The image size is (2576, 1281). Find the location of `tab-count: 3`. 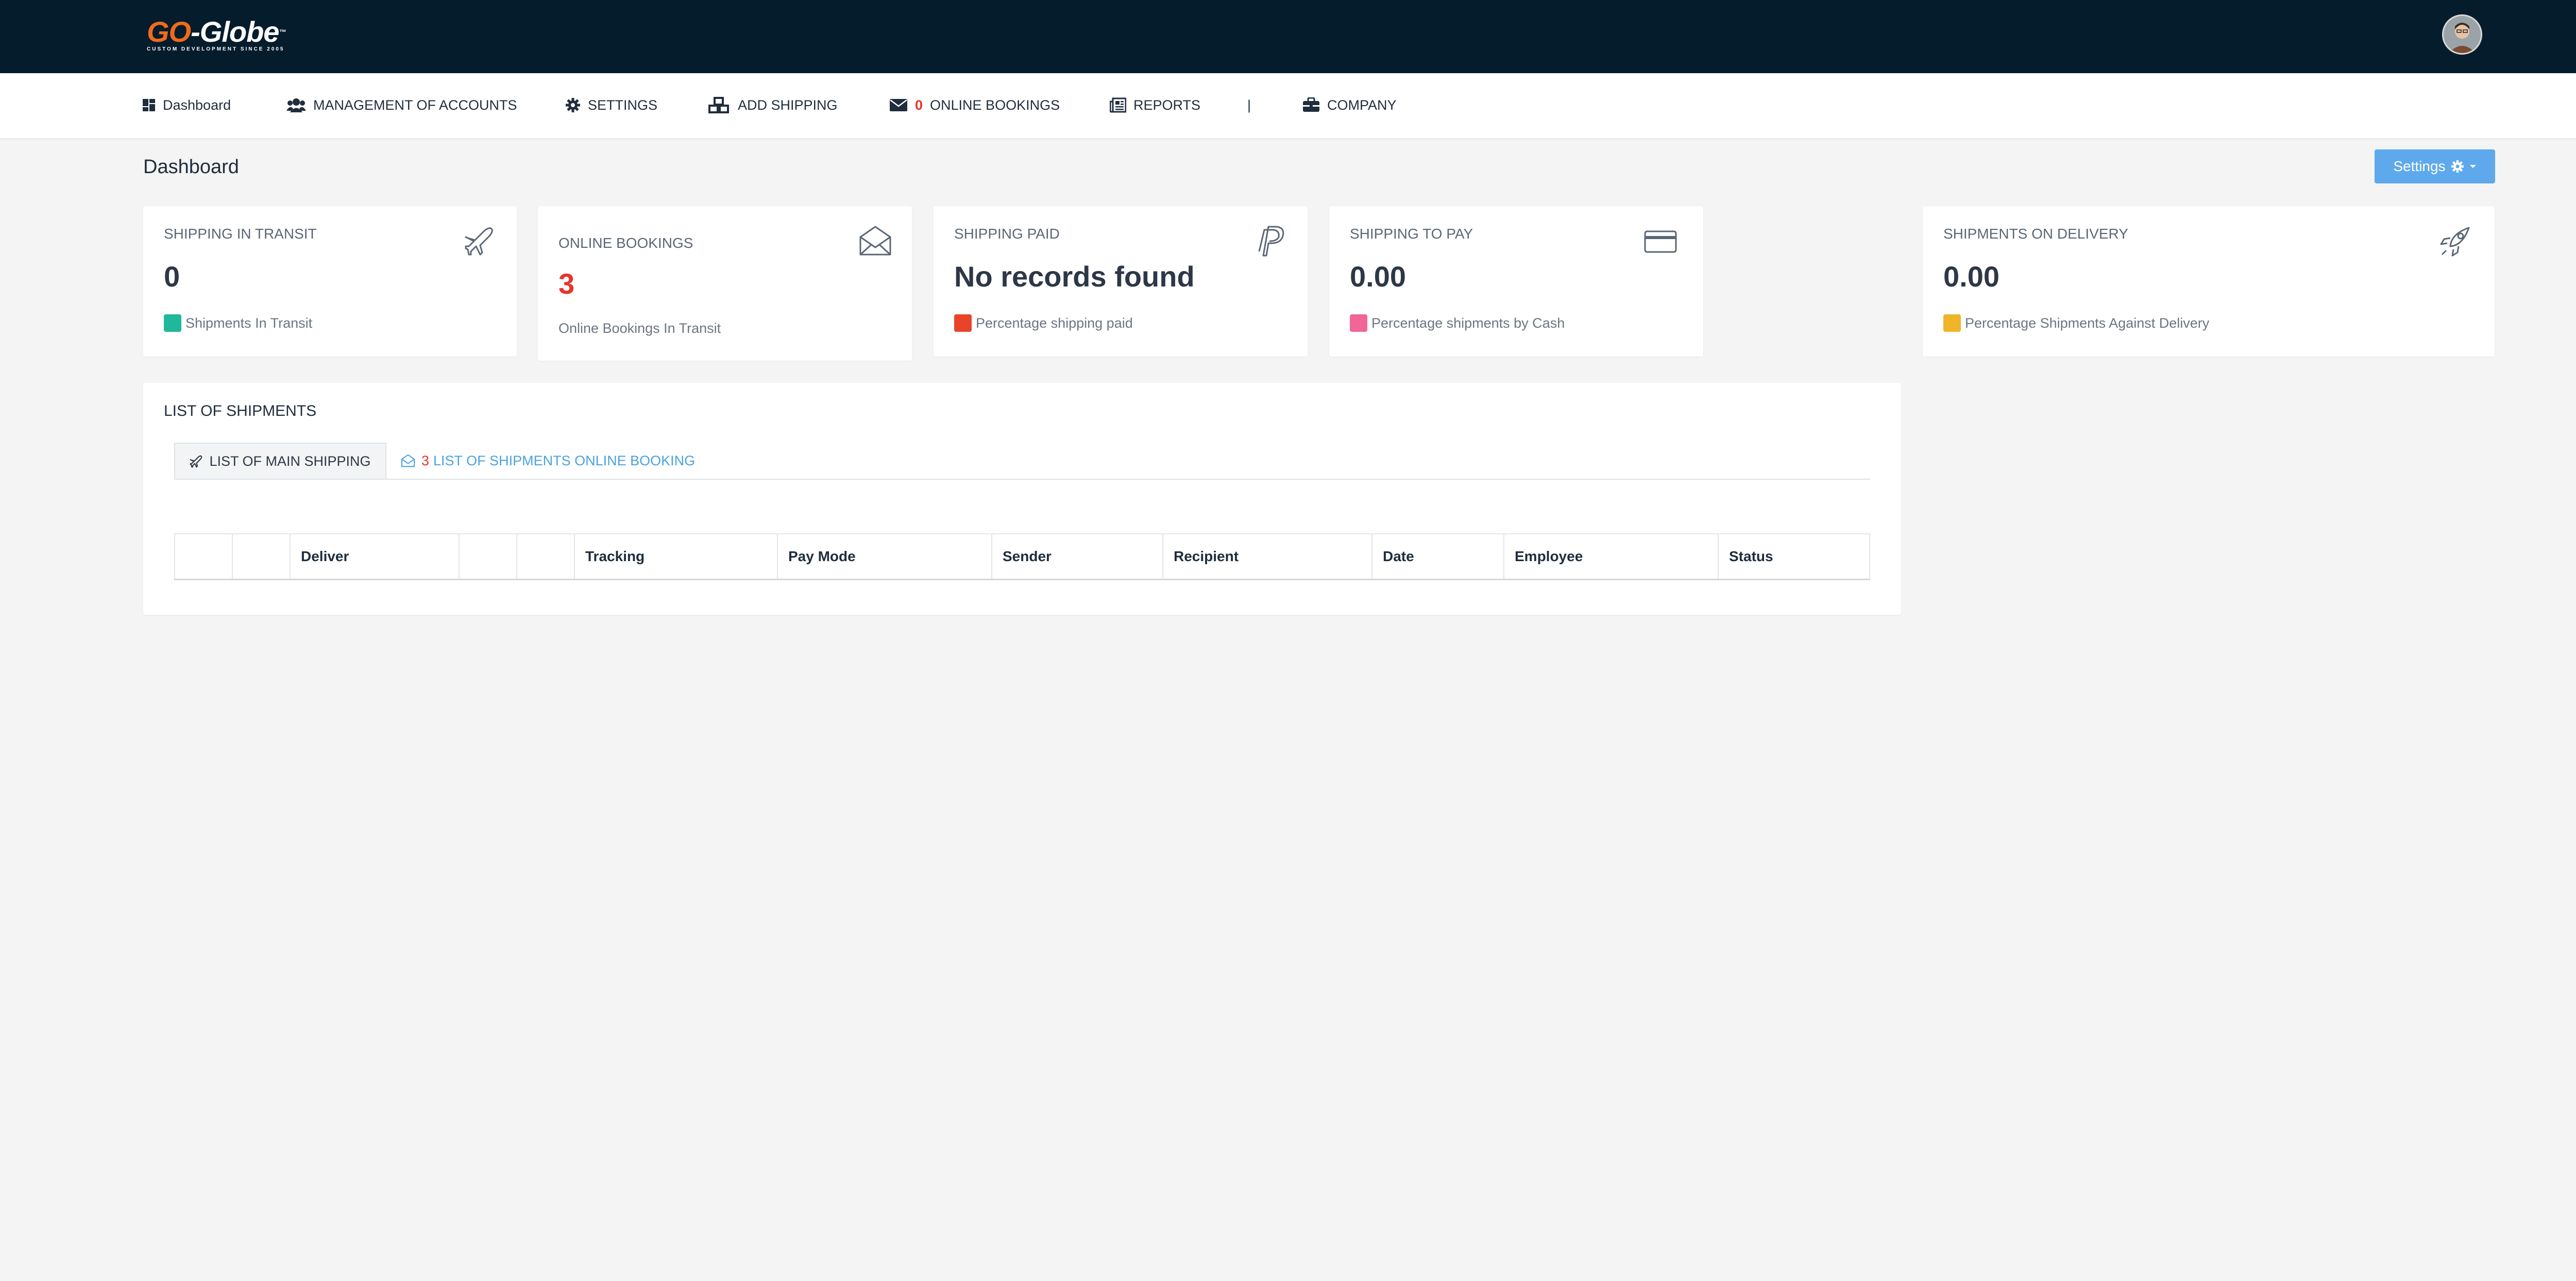

tab-count: 3 is located at coordinates (425, 460).